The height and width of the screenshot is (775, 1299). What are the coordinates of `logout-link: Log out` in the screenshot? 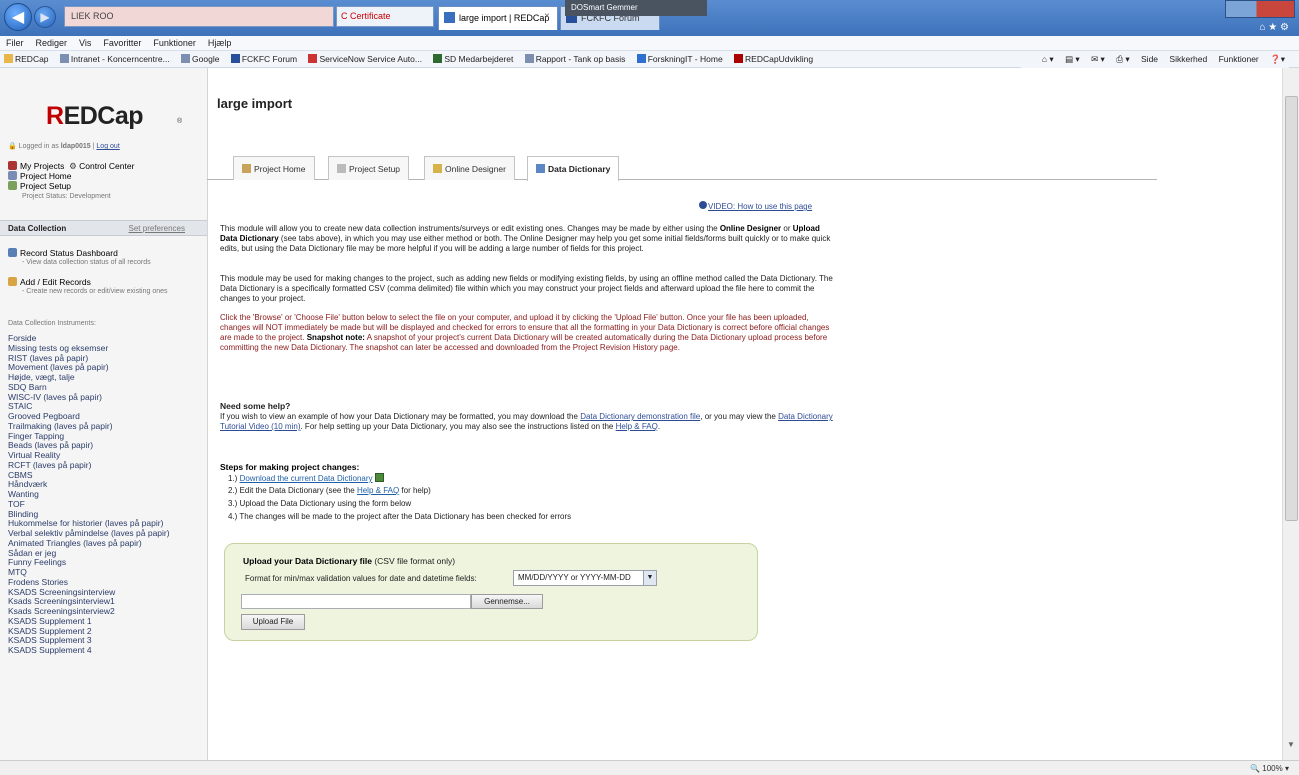 It's located at (107, 146).